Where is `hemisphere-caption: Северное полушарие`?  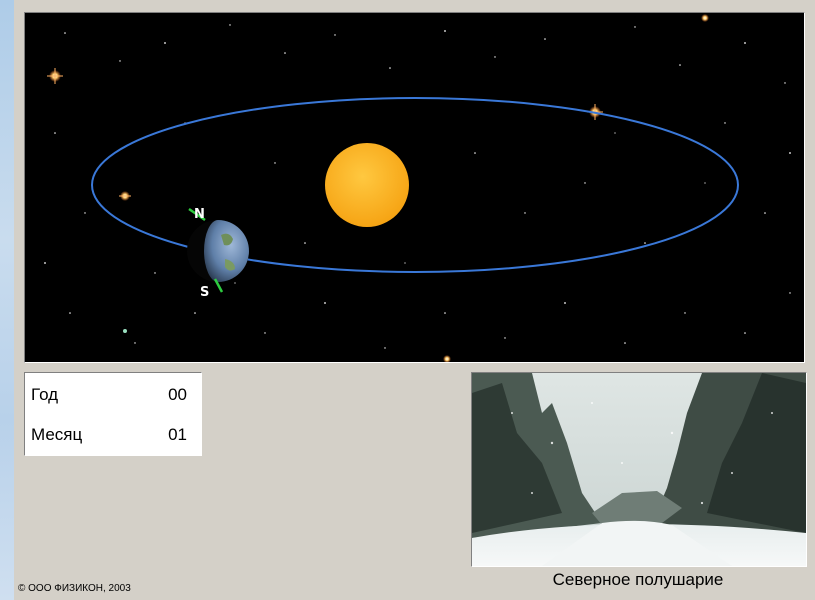
hemisphere-caption: Северное полушарие is located at coordinates (638, 579).